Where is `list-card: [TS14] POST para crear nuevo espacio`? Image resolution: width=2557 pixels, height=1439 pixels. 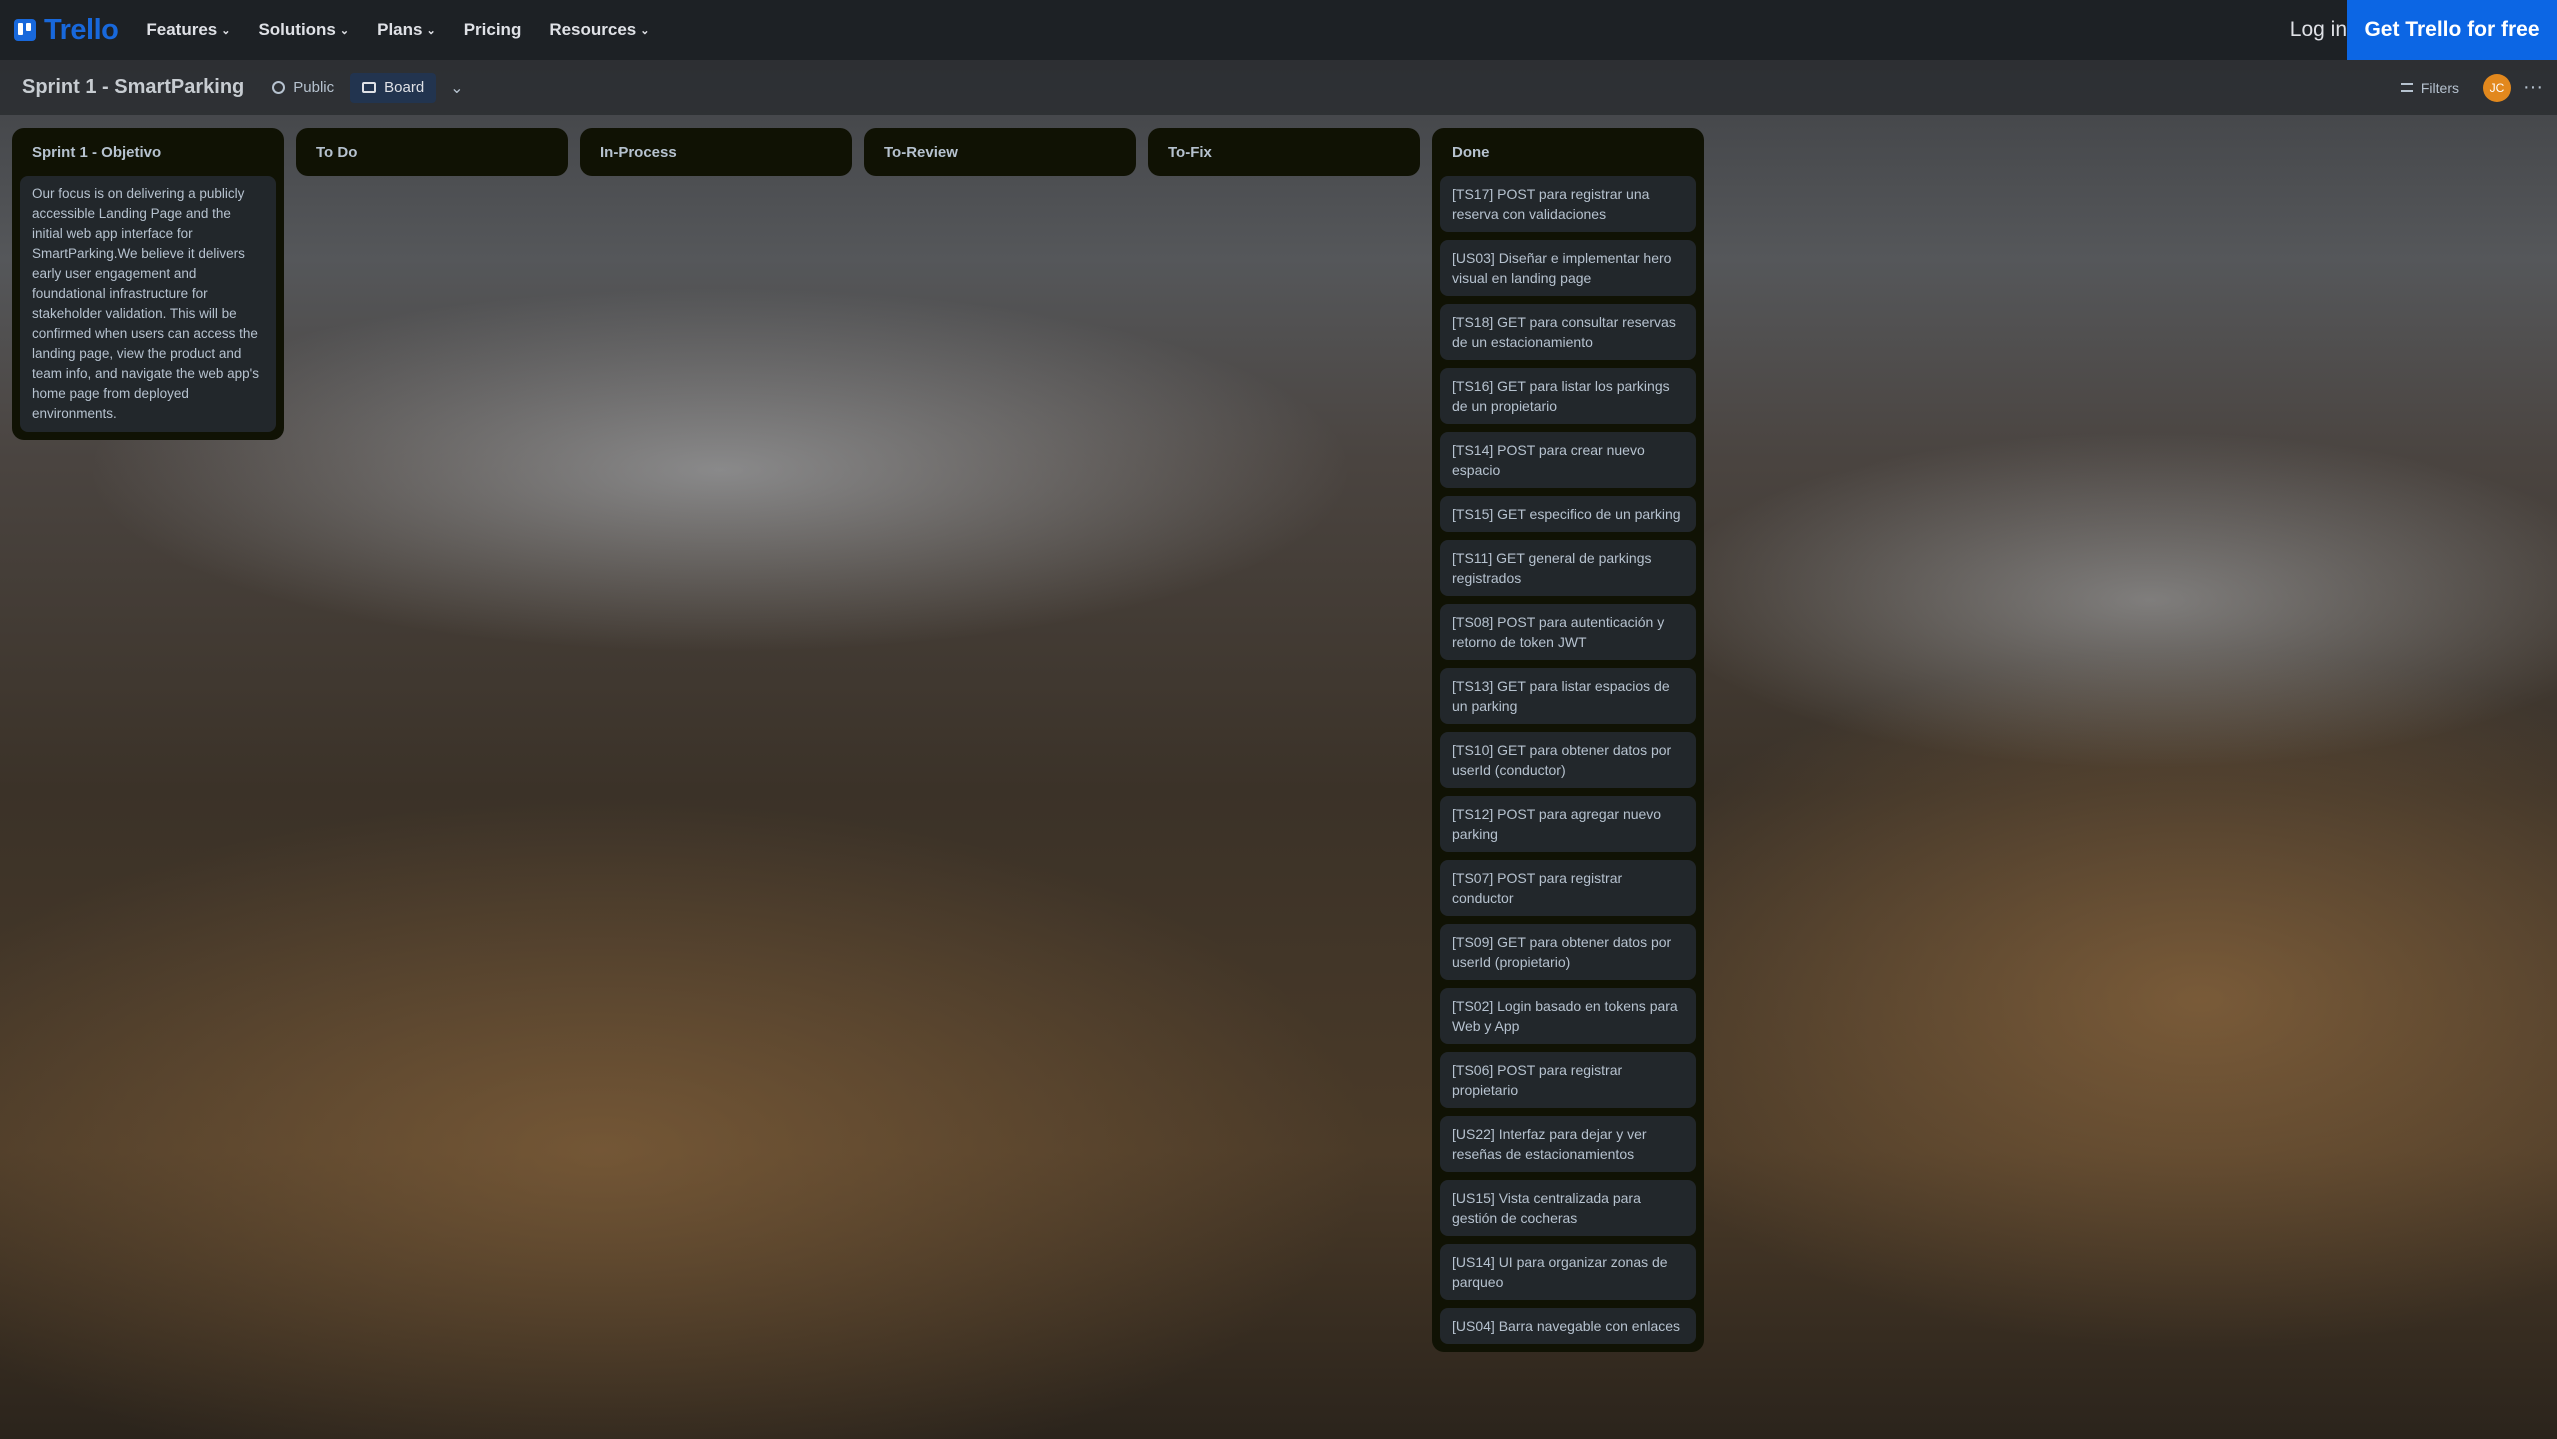
list-card: [TS14] POST para crear nuevo espacio is located at coordinates (1568, 460).